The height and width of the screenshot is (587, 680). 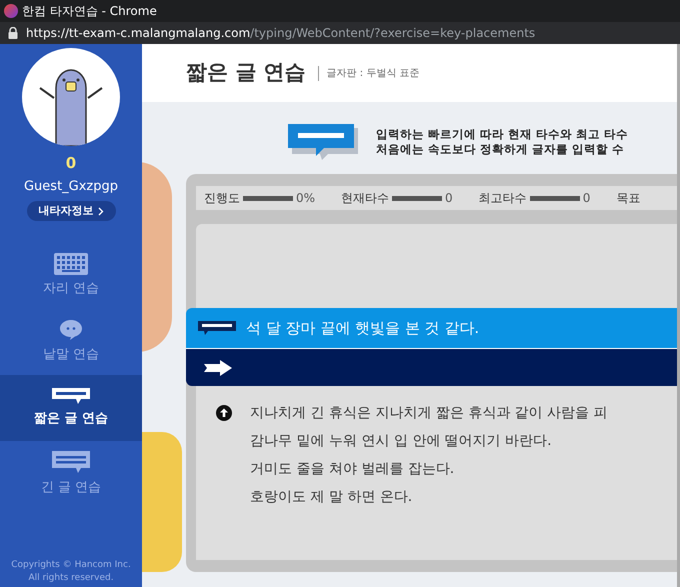 What do you see at coordinates (71, 462) in the screenshot?
I see `message-lines-icon` at bounding box center [71, 462].